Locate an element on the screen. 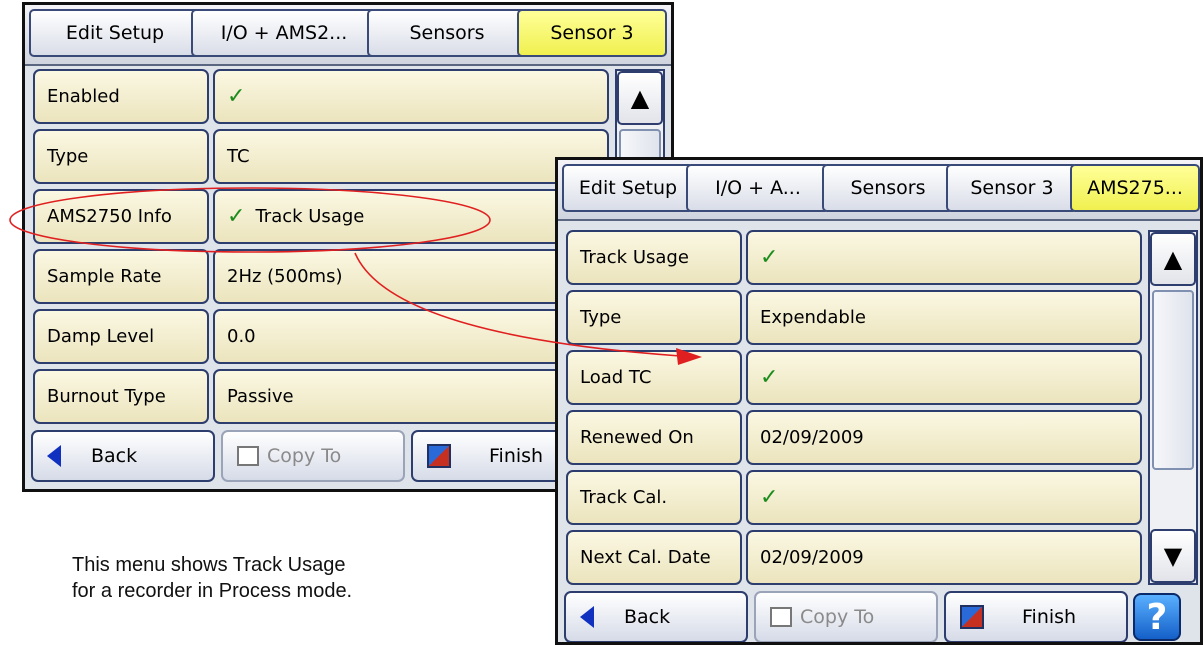 Image resolution: width=1204 pixels, height=645 pixels. row-value: 2Hz (500ms) is located at coordinates (411, 276).